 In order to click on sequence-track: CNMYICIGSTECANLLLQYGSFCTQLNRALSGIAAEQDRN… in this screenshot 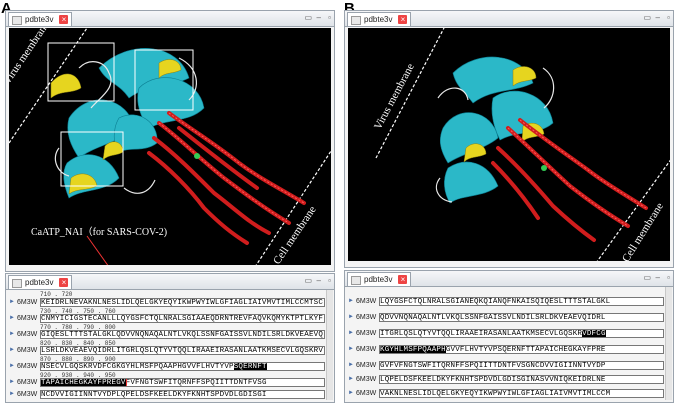, I will do `click(182, 318)`.